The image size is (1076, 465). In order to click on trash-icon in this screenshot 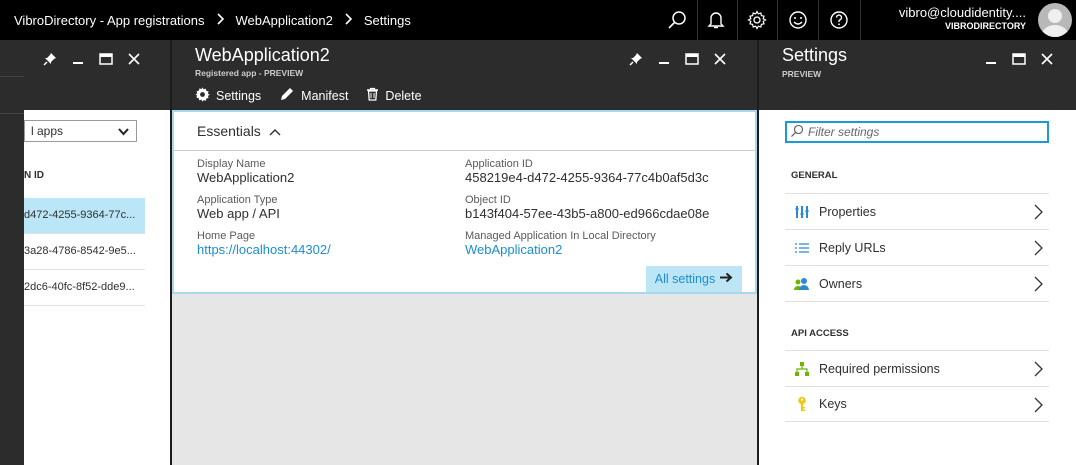, I will do `click(372, 95)`.